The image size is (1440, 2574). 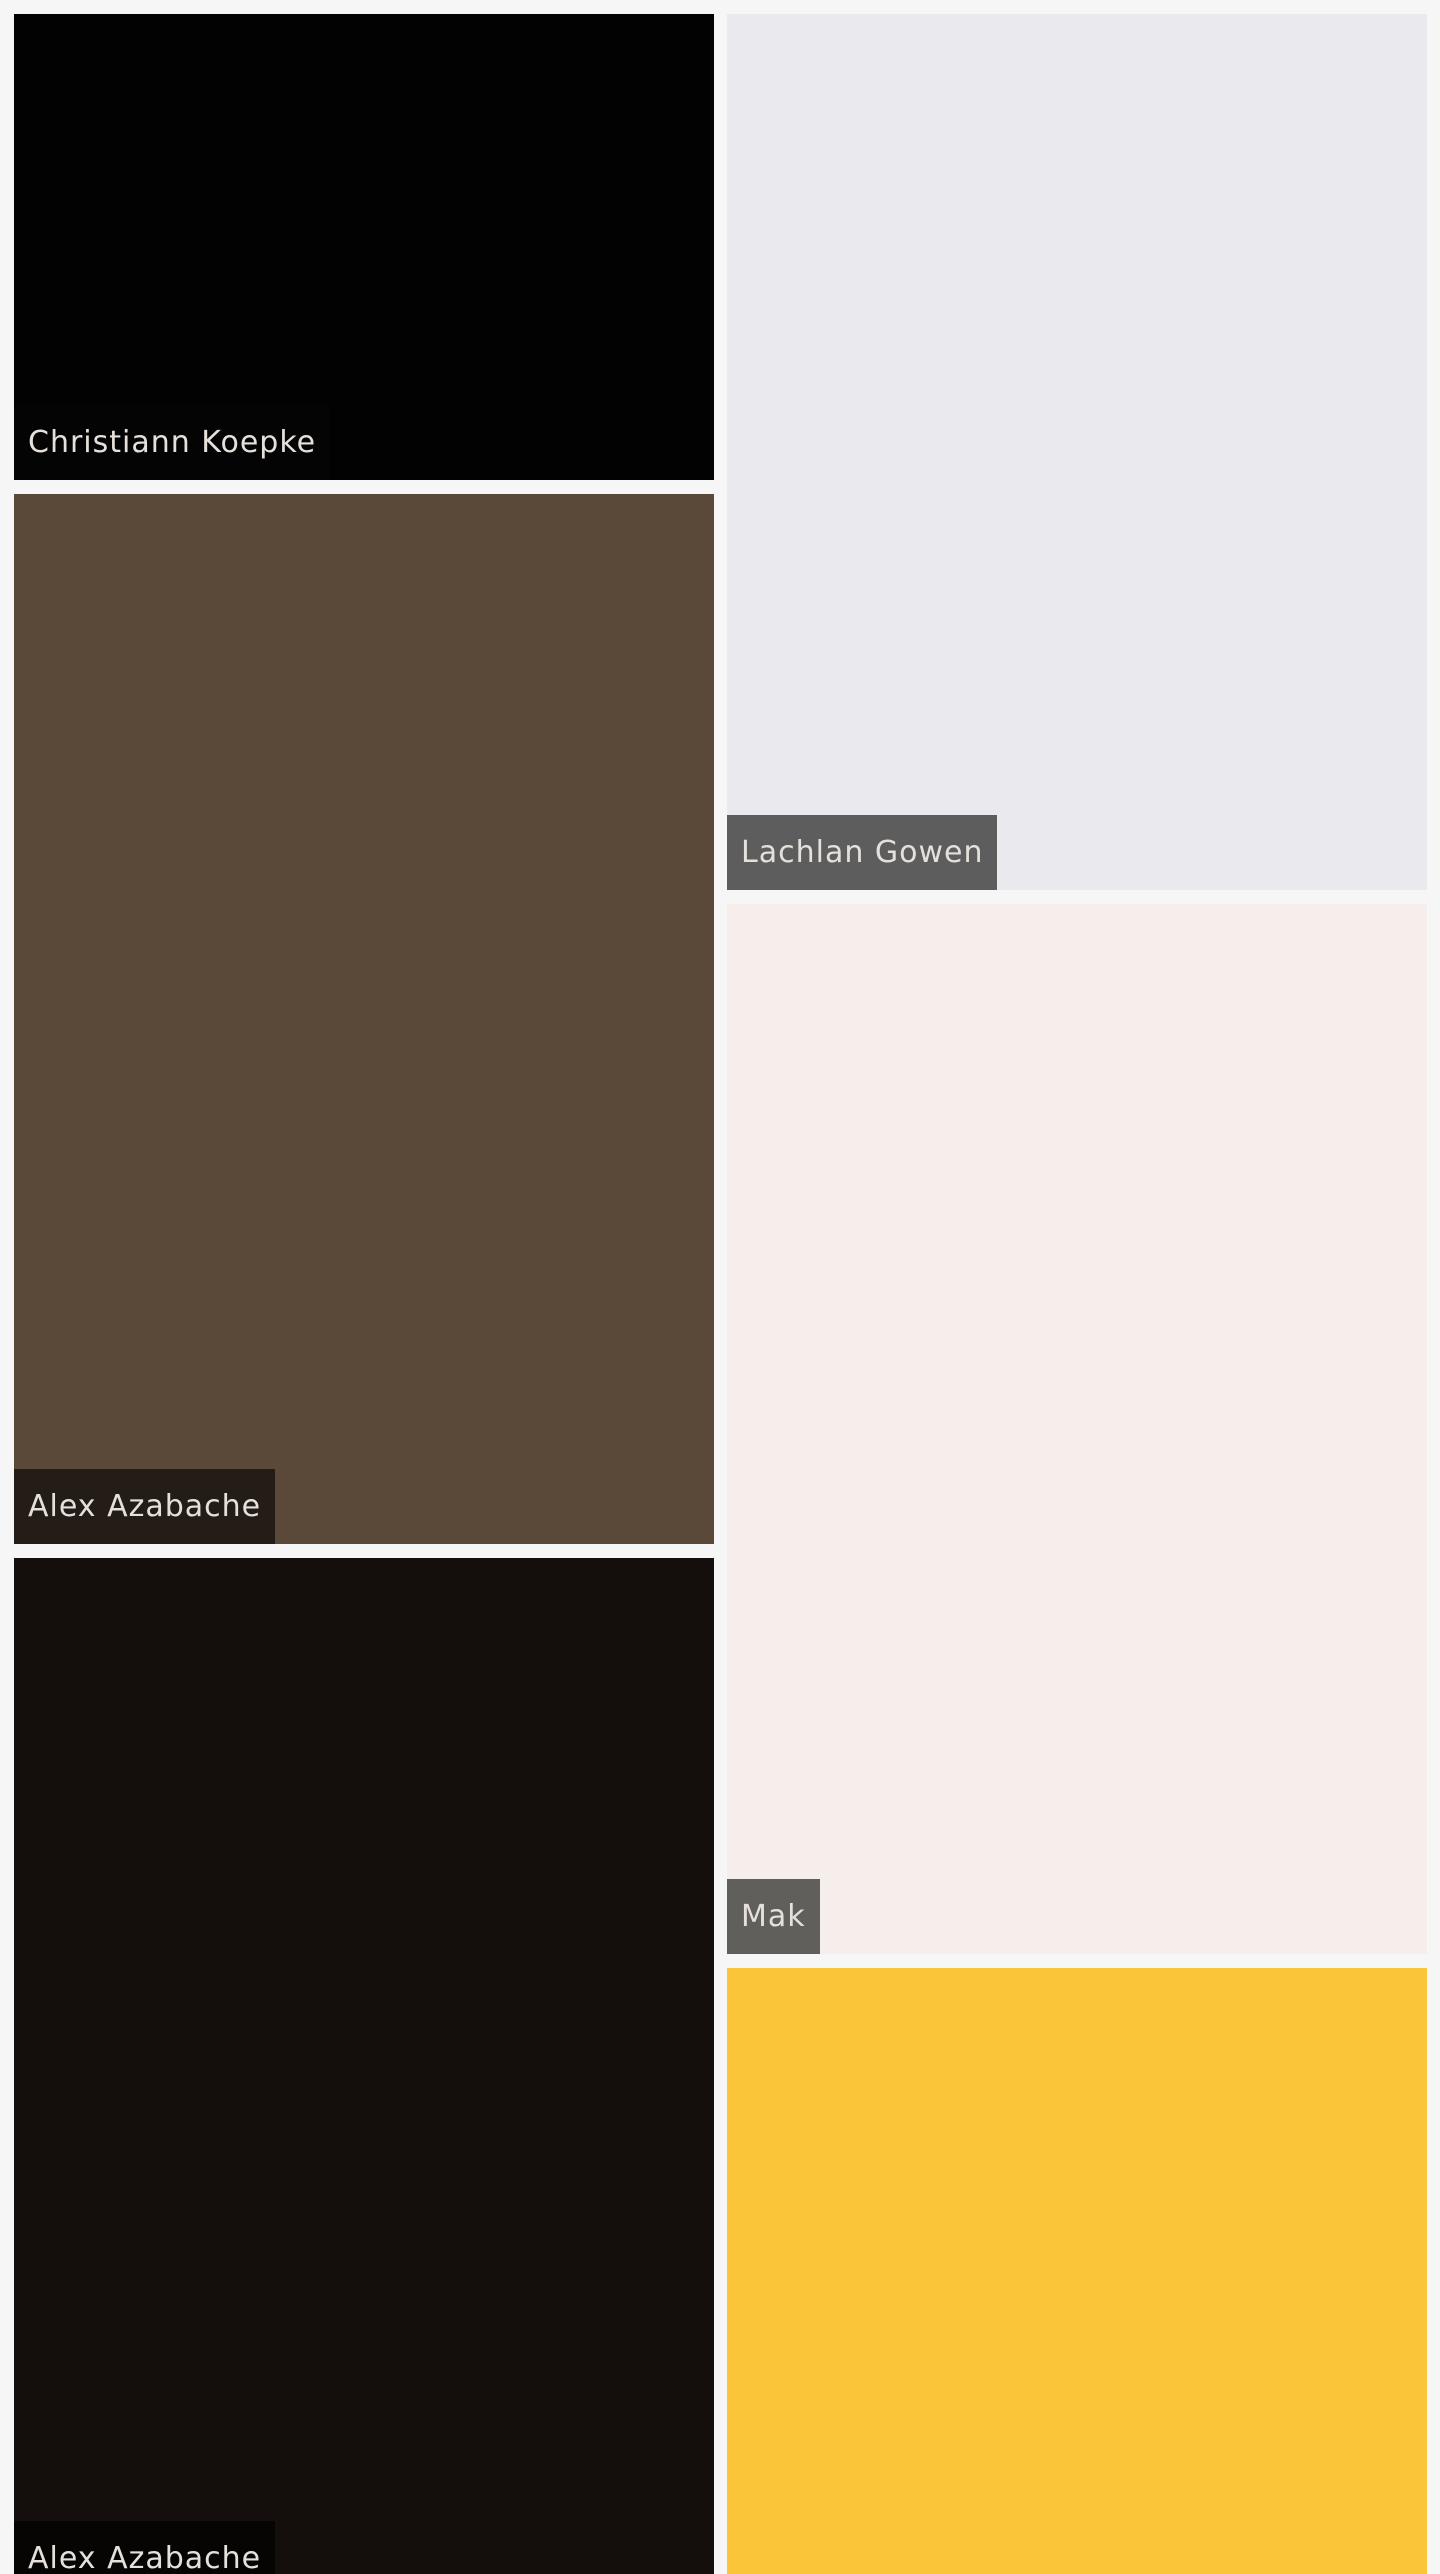 I want to click on photographer-caption: Lachlan Gowen, so click(x=862, y=852).